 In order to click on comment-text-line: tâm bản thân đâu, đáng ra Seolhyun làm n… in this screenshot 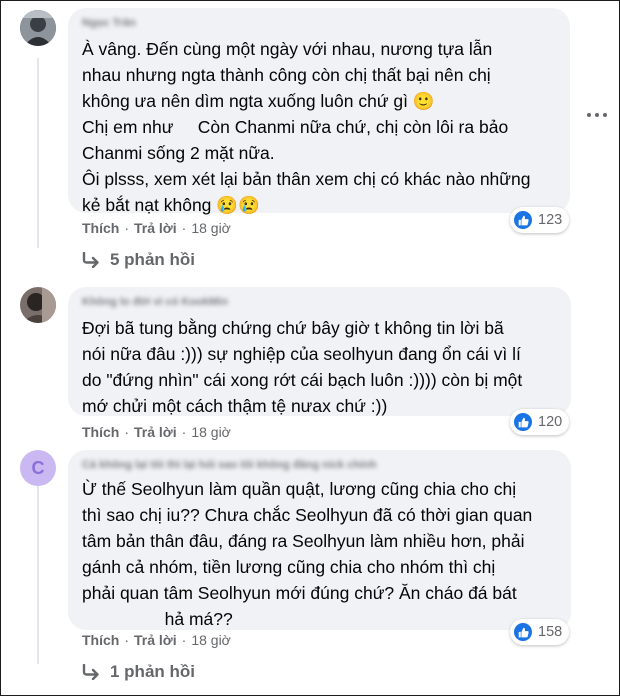, I will do `click(303, 541)`.